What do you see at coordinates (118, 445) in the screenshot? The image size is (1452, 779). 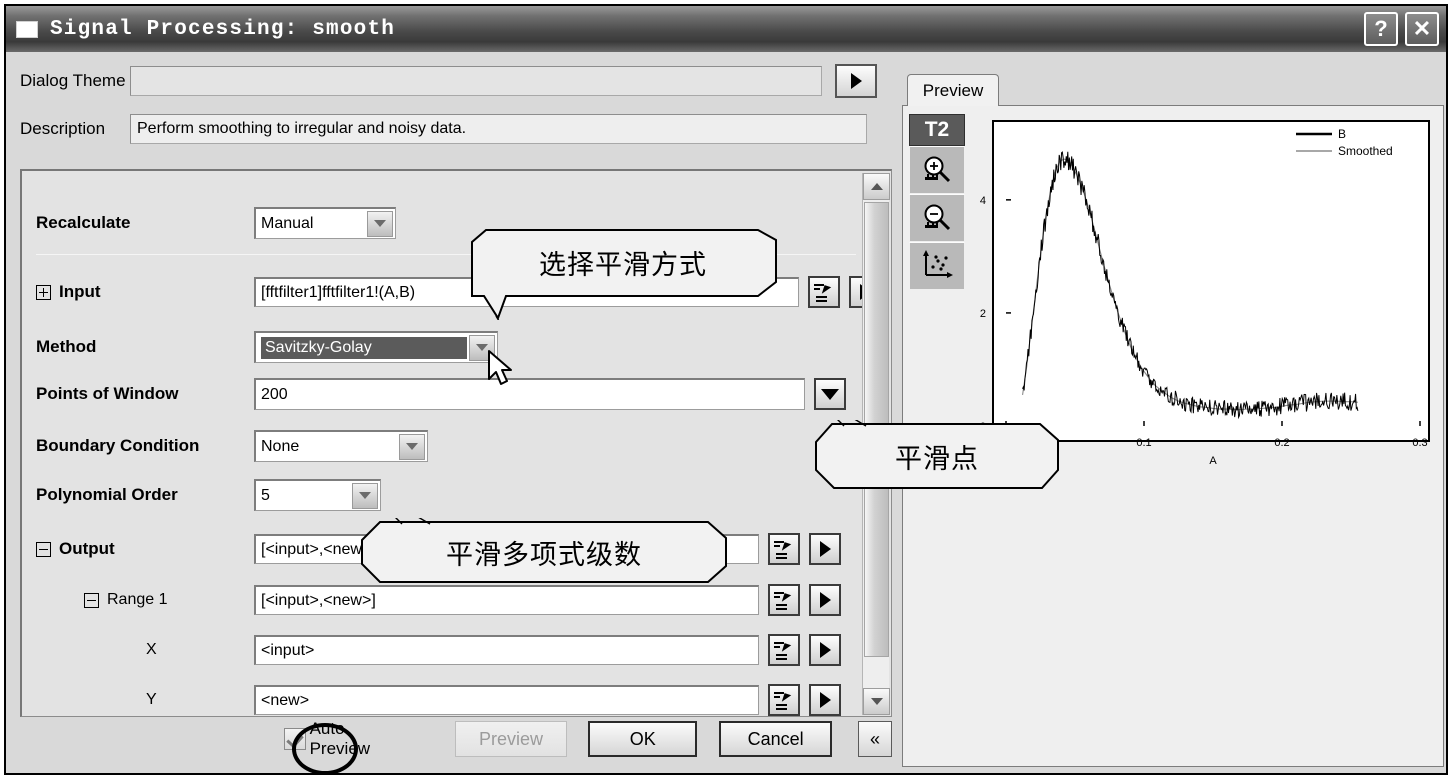 I see `boundary-condition-label: Boundary Condition` at bounding box center [118, 445].